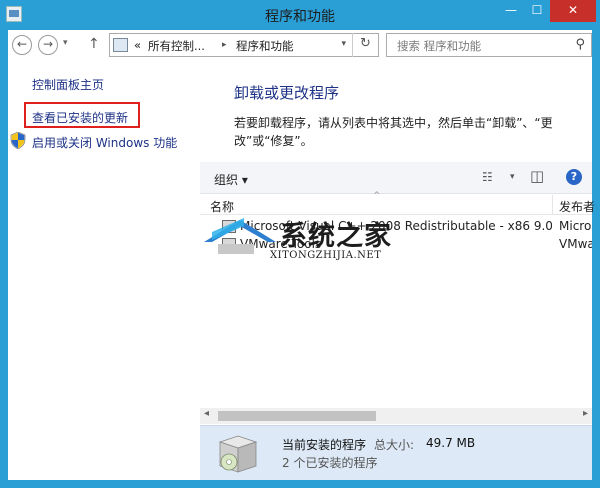 Image resolution: width=600 pixels, height=488 pixels. I want to click on watermark-house-icon, so click(240, 236).